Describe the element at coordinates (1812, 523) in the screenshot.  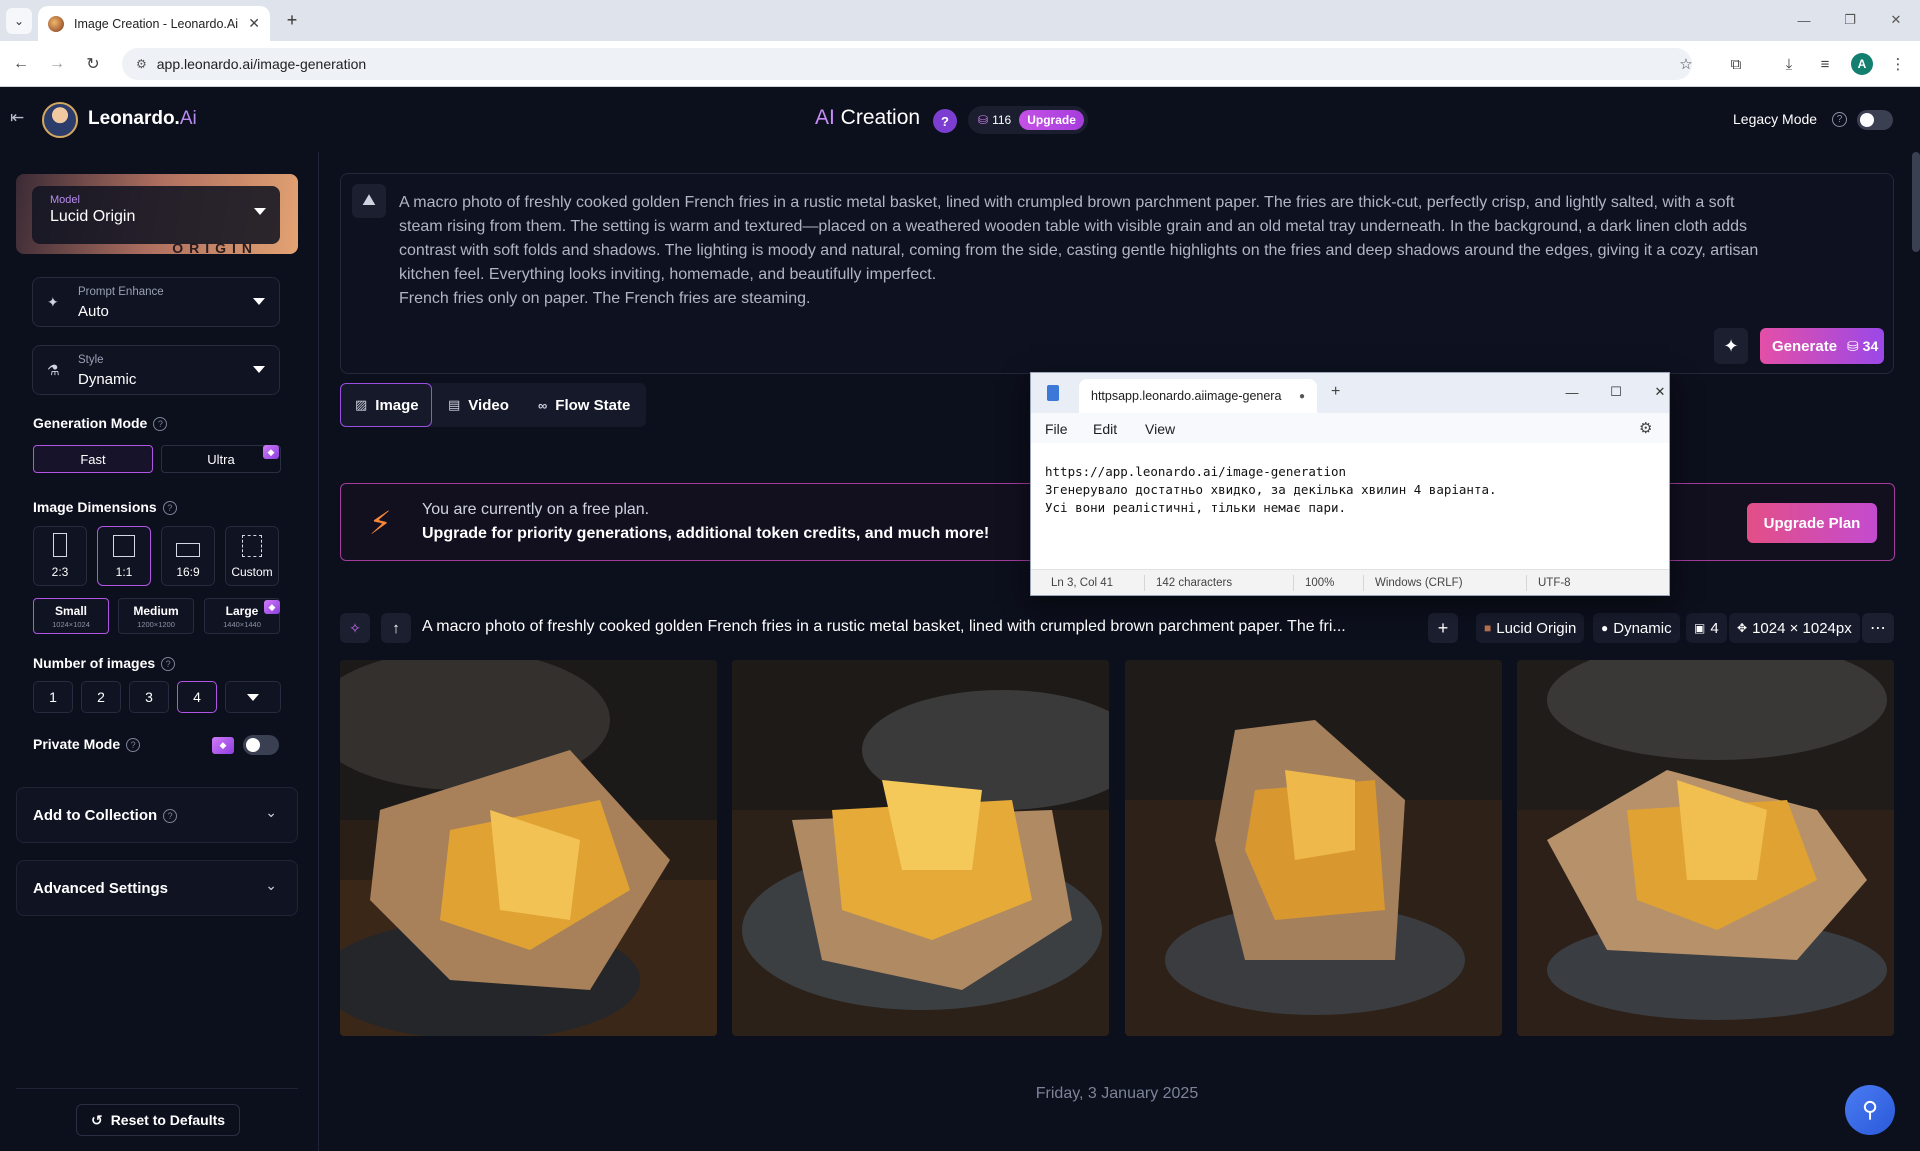
I see `upgrade-plan-button: Upgrade Plan` at that location.